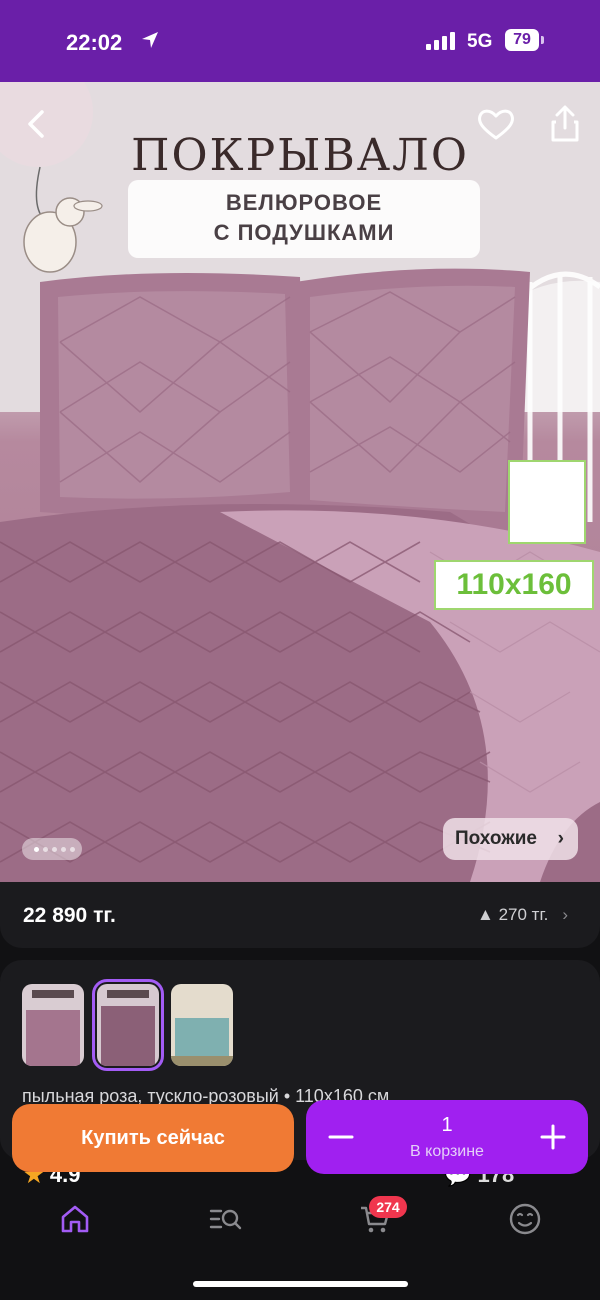  Describe the element at coordinates (128, 1025) in the screenshot. I see `variant-thumb-2-selected` at that location.